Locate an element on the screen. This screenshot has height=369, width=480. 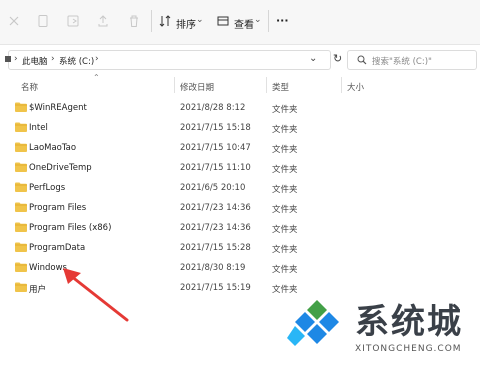
table-row: PerfLogs 2021/6/5 20:10 文件夹 is located at coordinates (242, 188).